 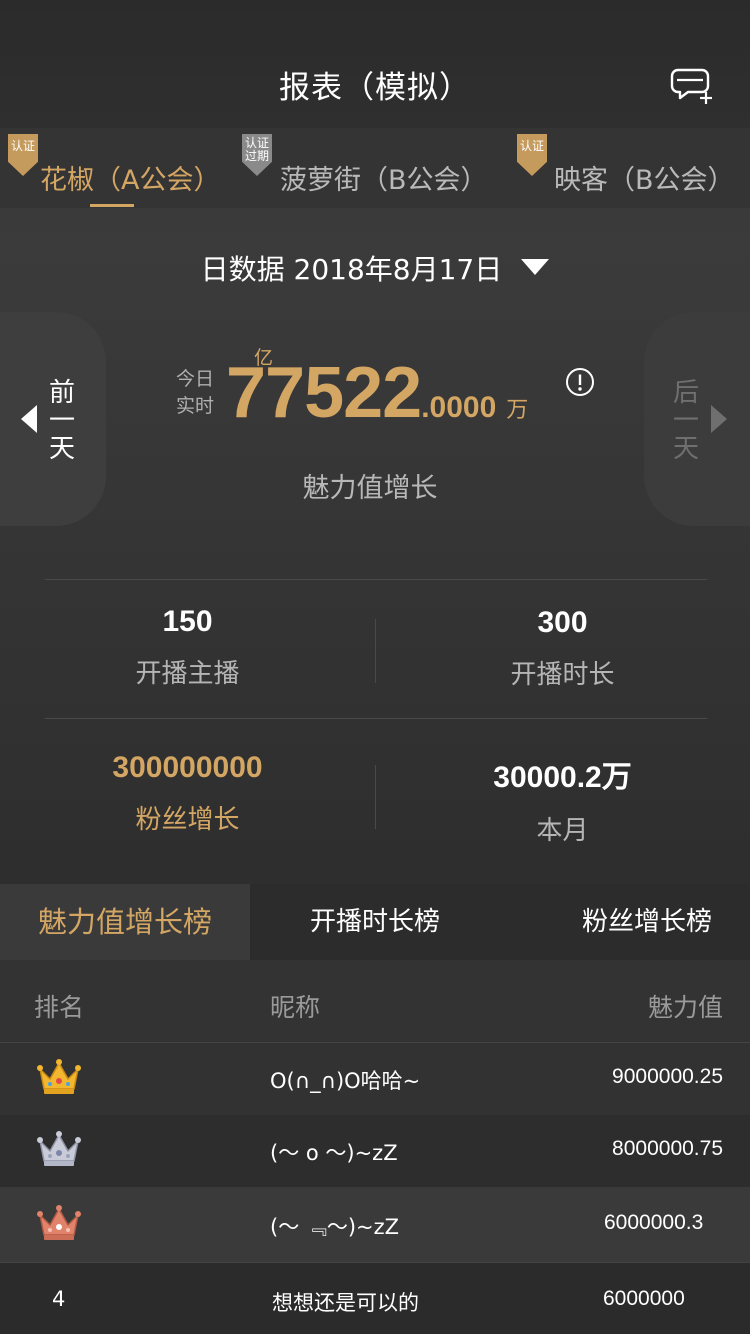 What do you see at coordinates (130, 180) in the screenshot?
I see `guild-name: 花椒（A公会）` at bounding box center [130, 180].